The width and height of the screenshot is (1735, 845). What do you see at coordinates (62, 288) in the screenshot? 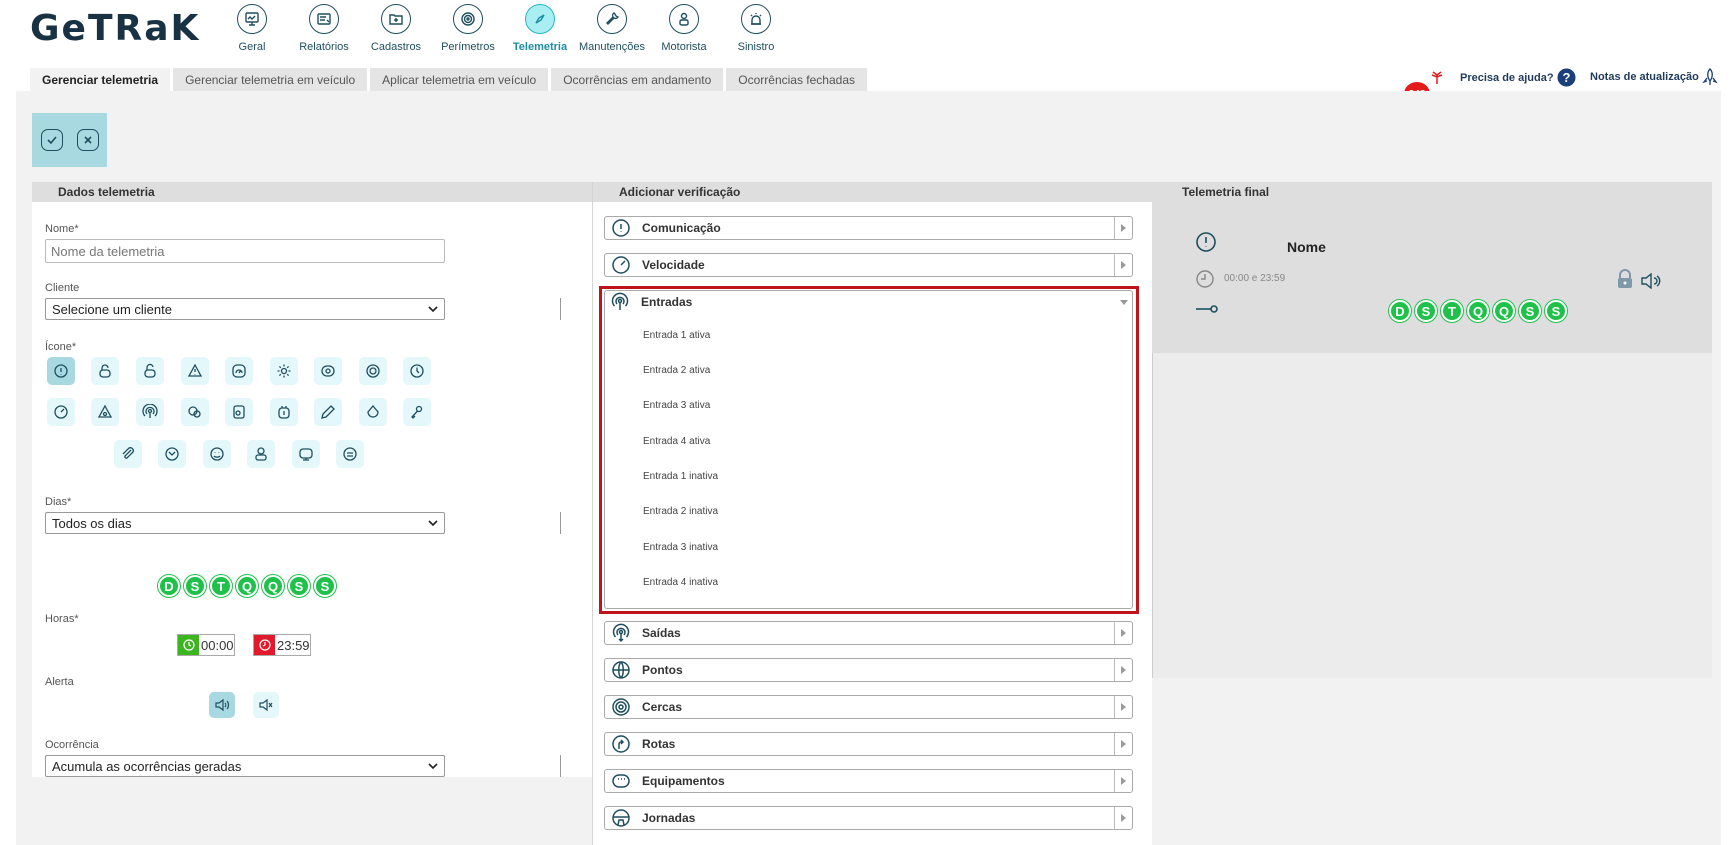
I see `client-label: Cliente` at bounding box center [62, 288].